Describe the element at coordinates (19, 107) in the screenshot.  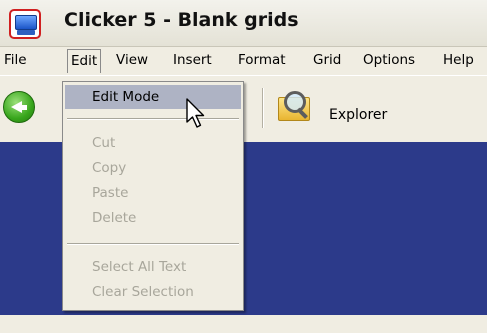
I see `back-arrow-icon` at that location.